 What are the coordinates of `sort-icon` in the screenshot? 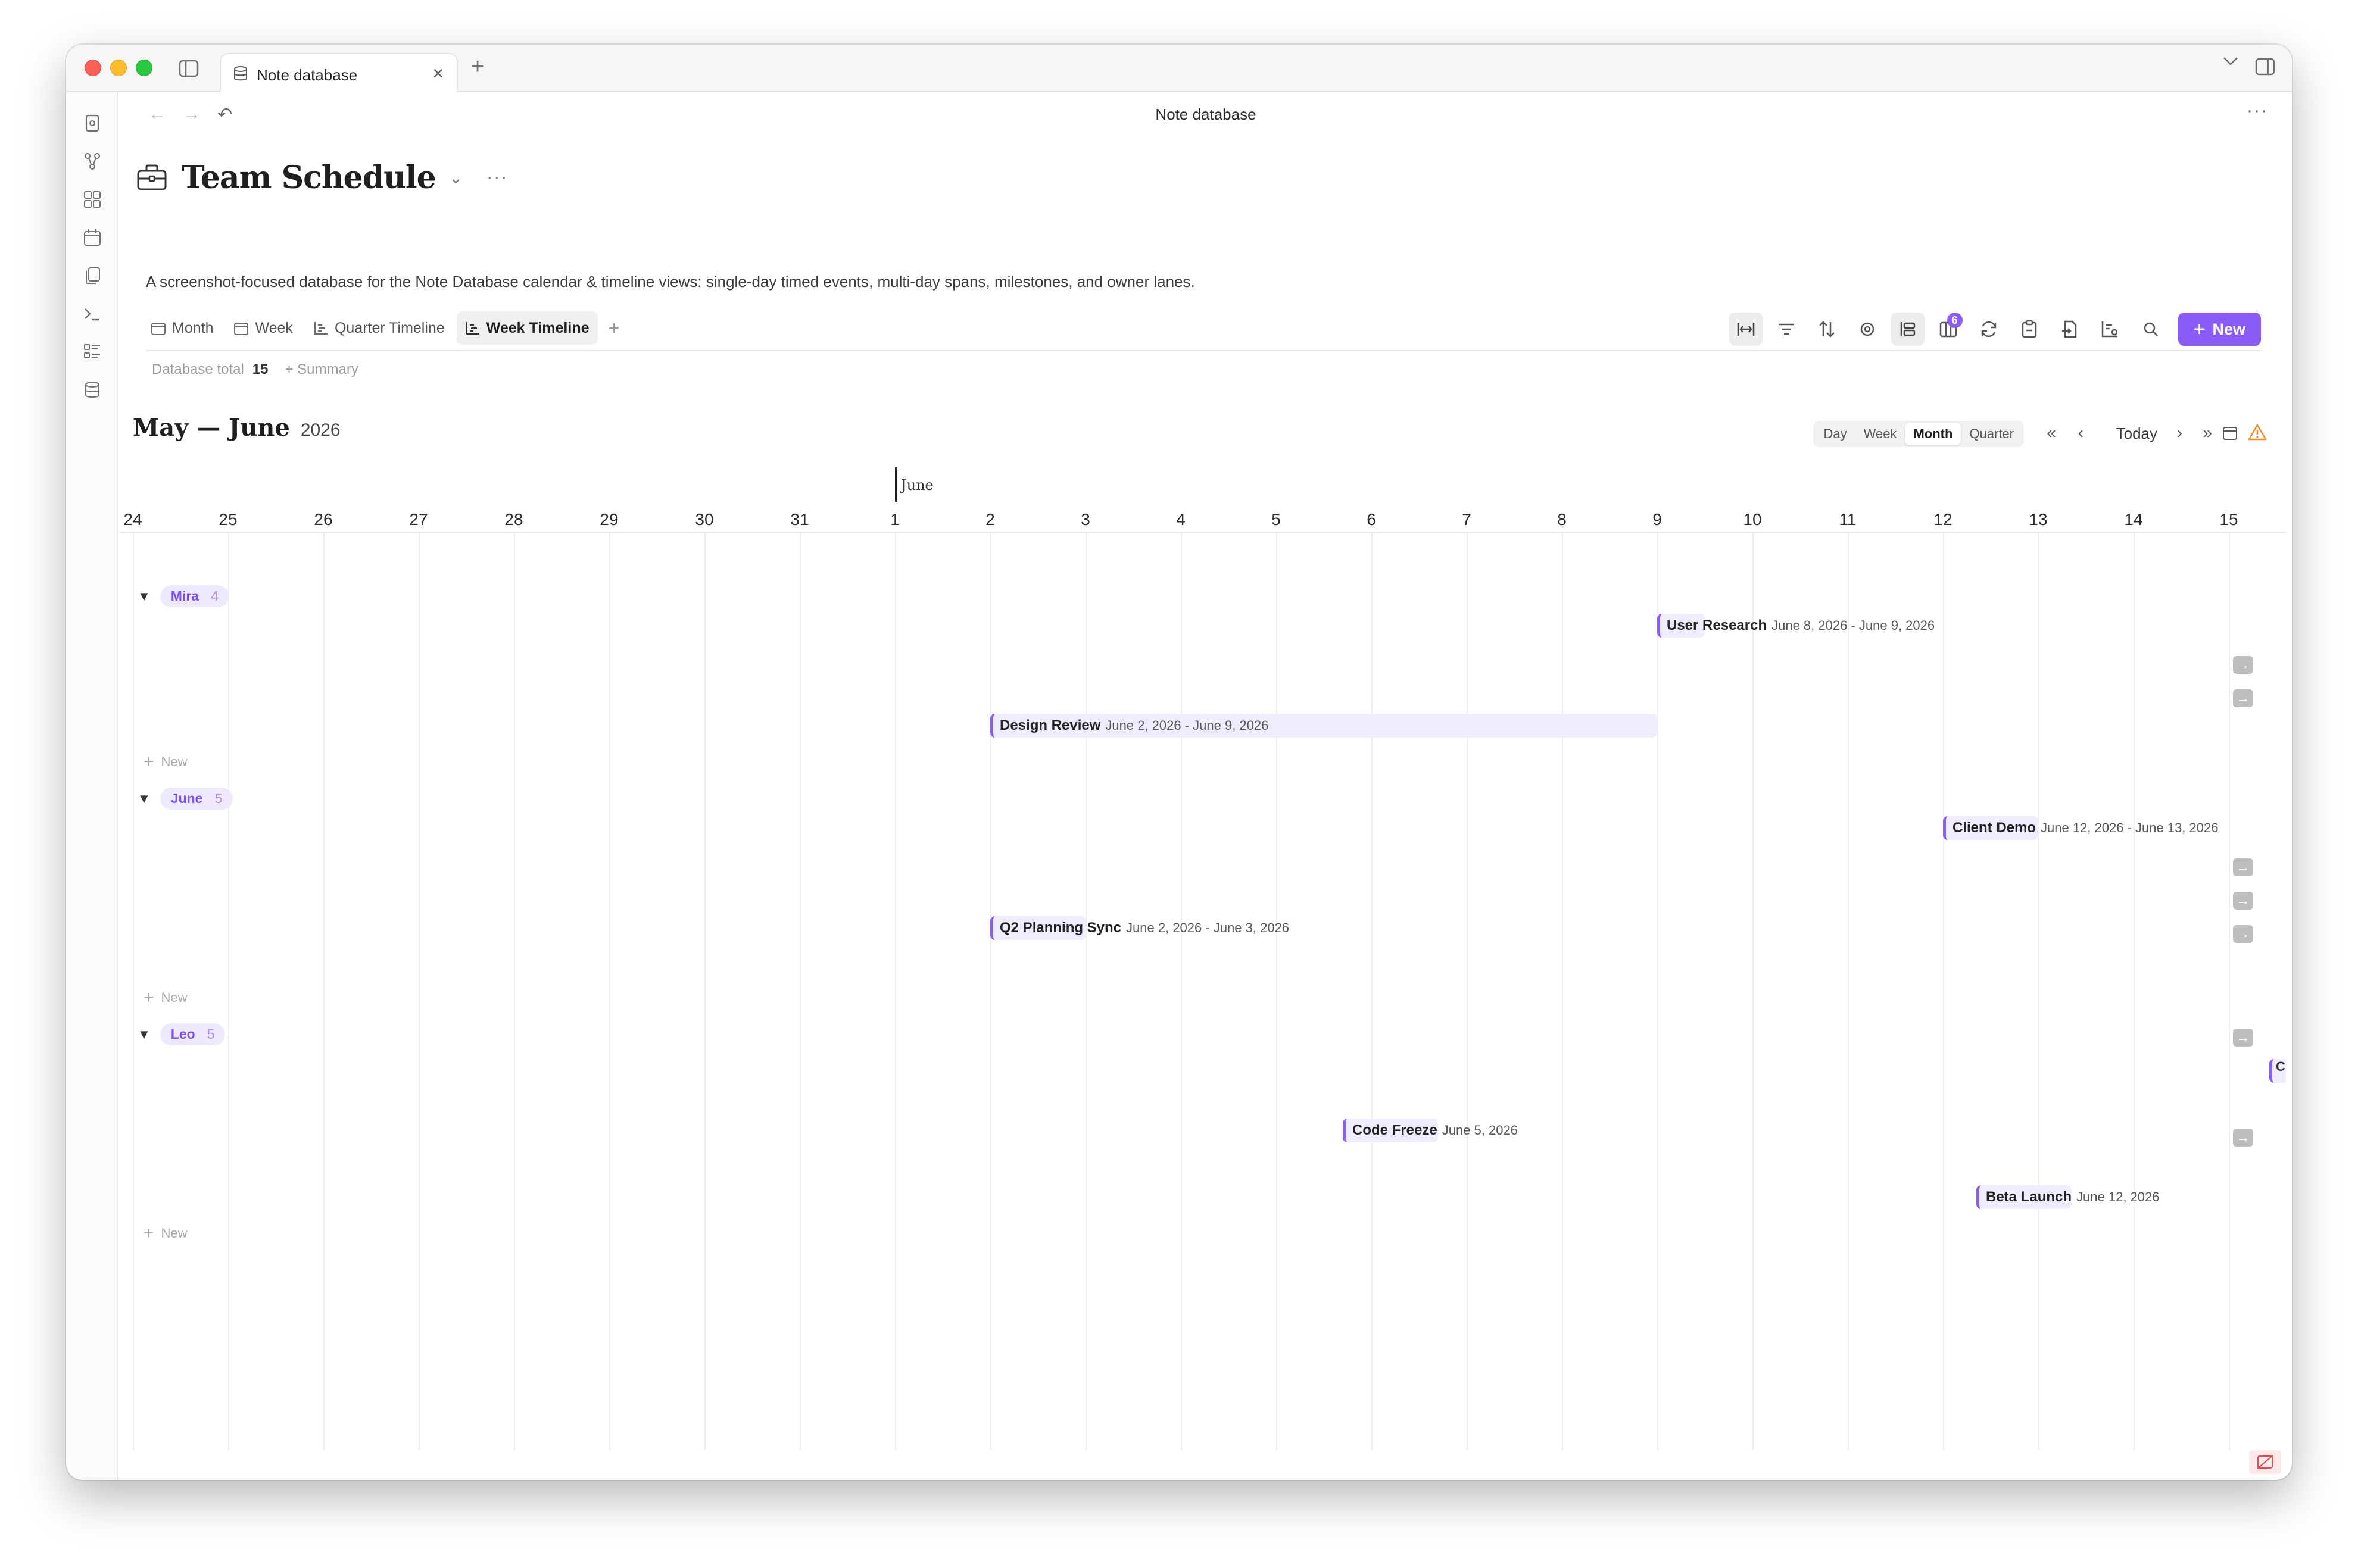 It's located at (1827, 329).